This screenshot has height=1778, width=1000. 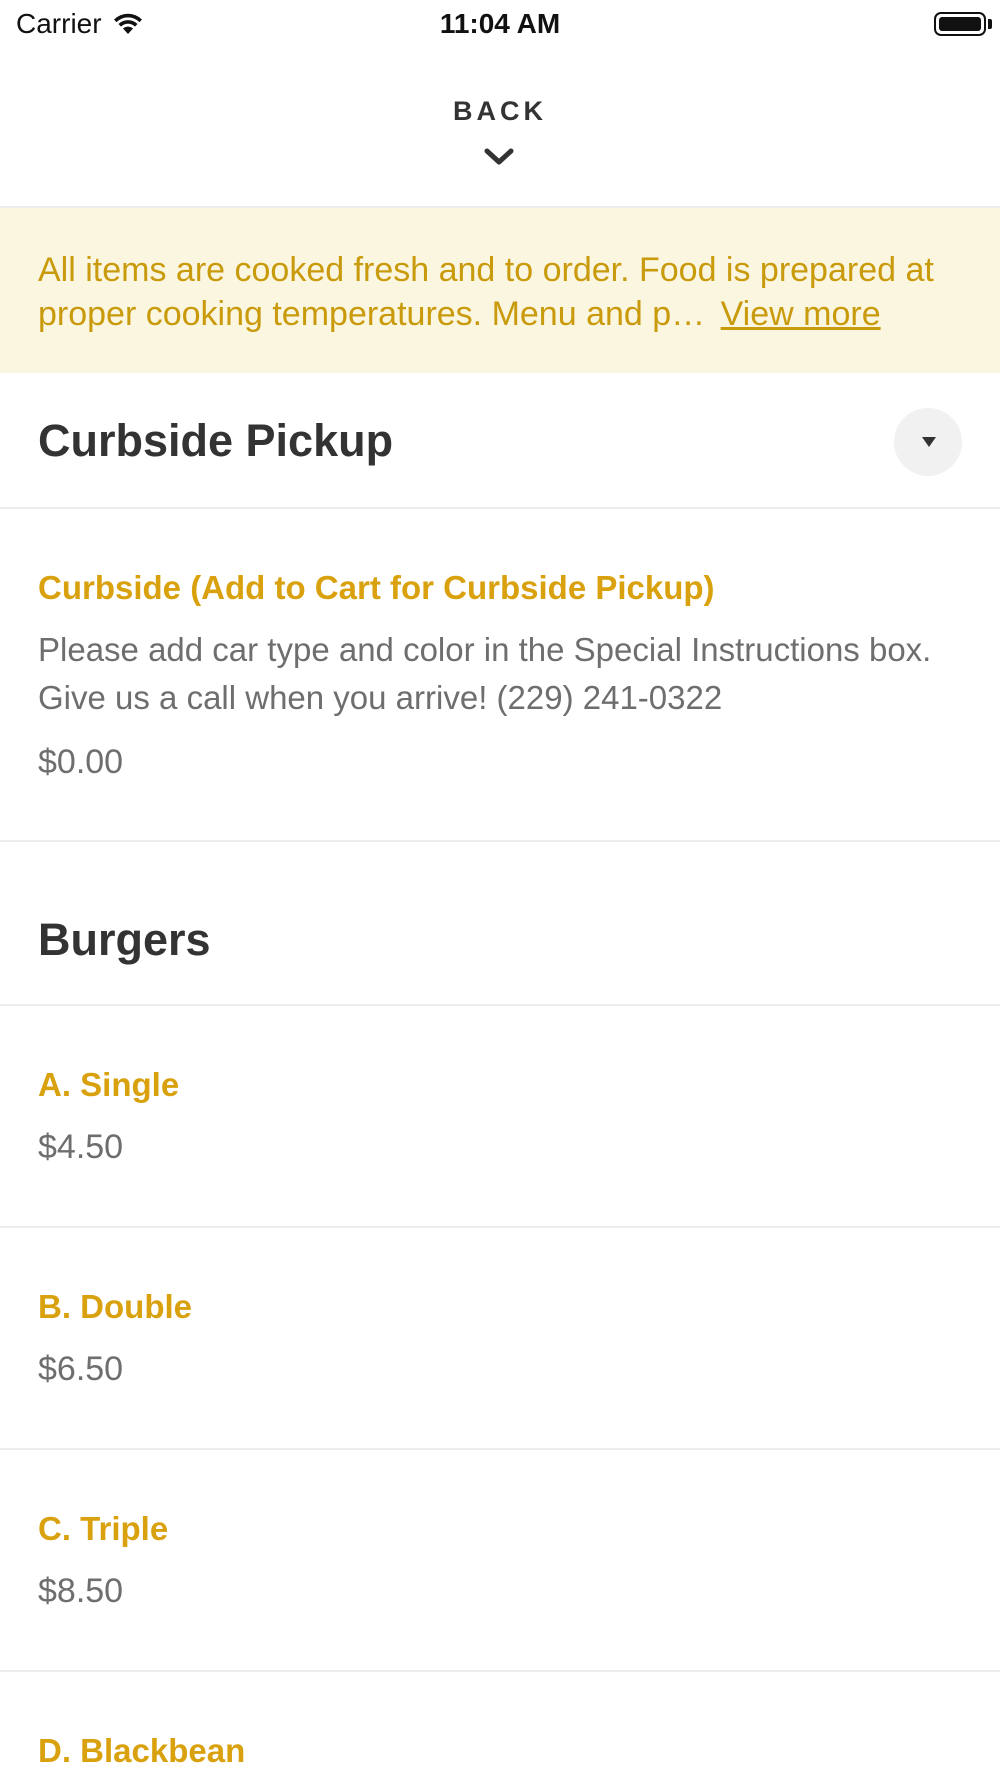 I want to click on clock: 11:04 AM, so click(x=500, y=23).